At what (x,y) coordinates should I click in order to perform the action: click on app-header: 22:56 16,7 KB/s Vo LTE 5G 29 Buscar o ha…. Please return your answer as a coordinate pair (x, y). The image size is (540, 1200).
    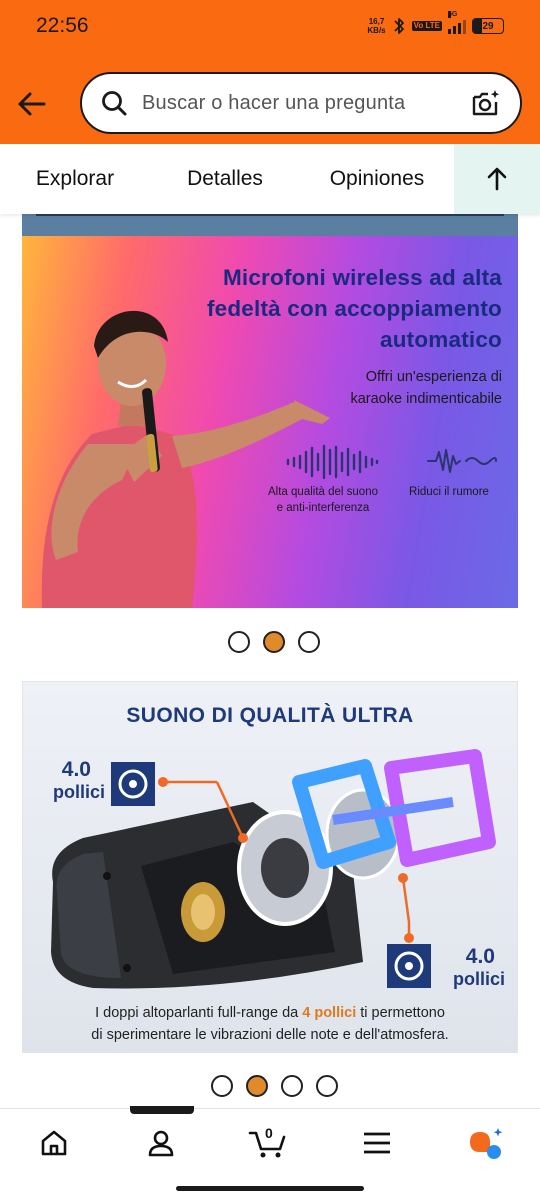
    Looking at the image, I should click on (270, 72).